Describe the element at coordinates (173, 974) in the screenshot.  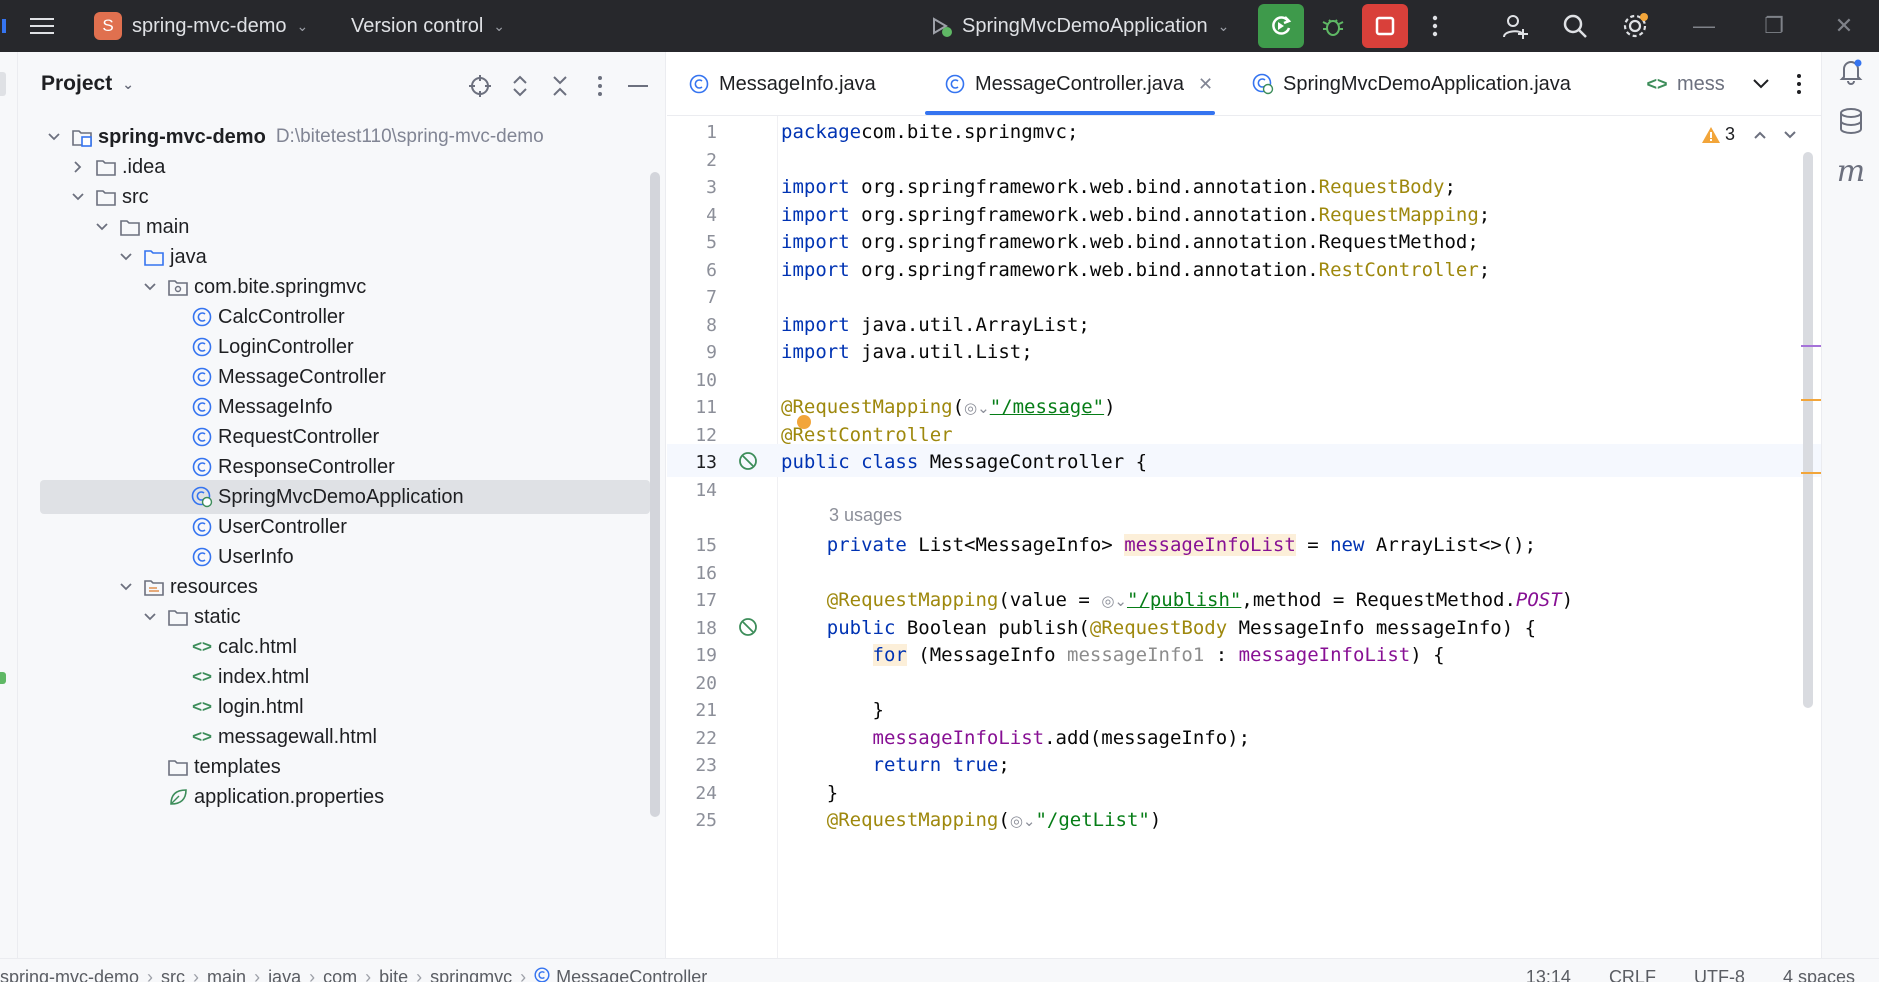
I see `breadcrumb-item: src` at that location.